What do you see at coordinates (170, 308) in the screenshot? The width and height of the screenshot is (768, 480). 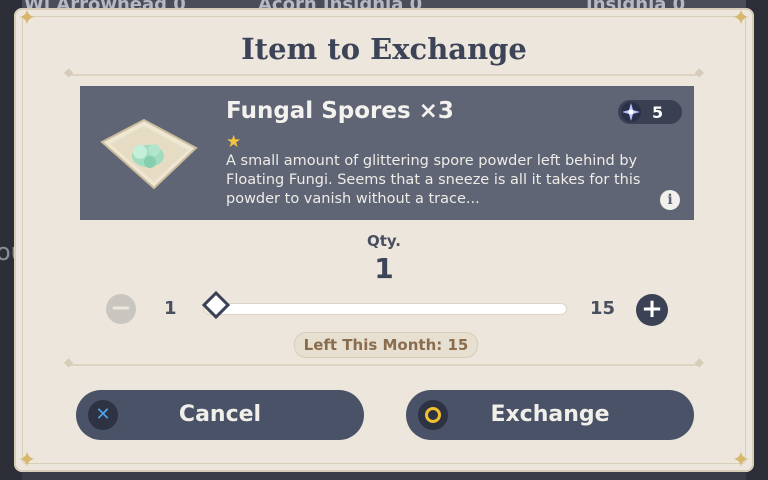 I see `slider-min-label: 1` at bounding box center [170, 308].